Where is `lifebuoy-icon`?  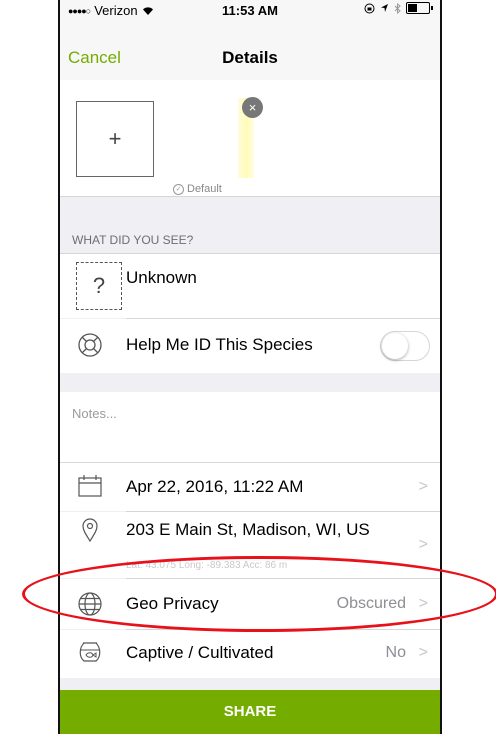
lifebuoy-icon is located at coordinates (90, 345).